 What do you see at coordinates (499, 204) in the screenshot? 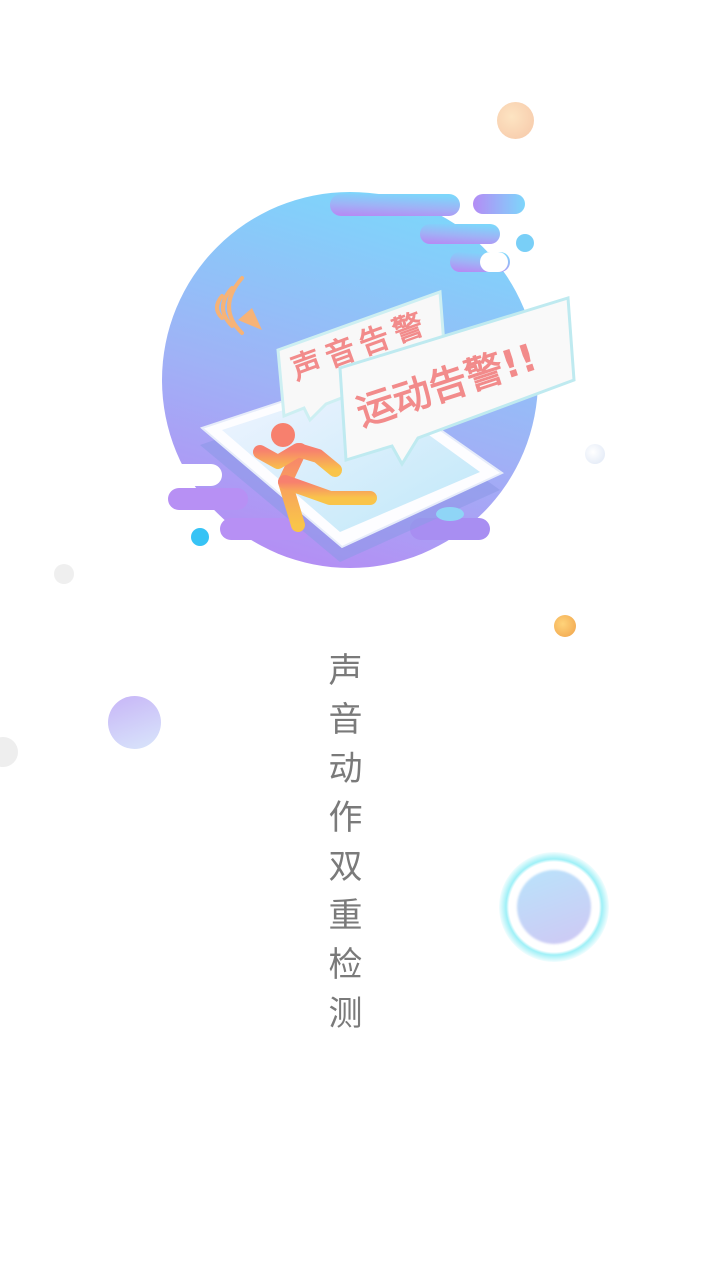
I see `pill-purple-blue` at bounding box center [499, 204].